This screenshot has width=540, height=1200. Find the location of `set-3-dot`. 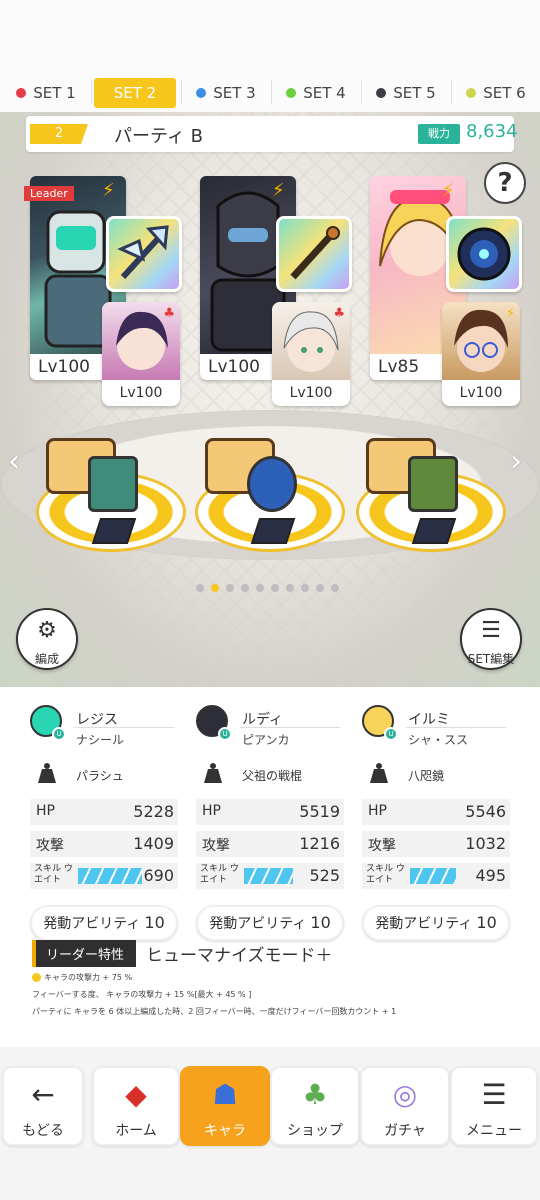

set-3-dot is located at coordinates (201, 93).